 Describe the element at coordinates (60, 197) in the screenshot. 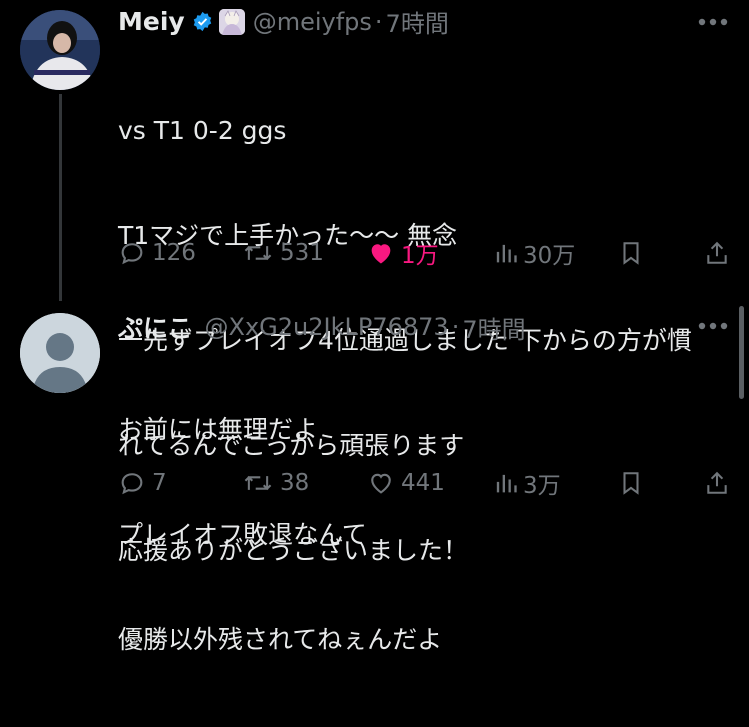

I see `thread-line` at that location.